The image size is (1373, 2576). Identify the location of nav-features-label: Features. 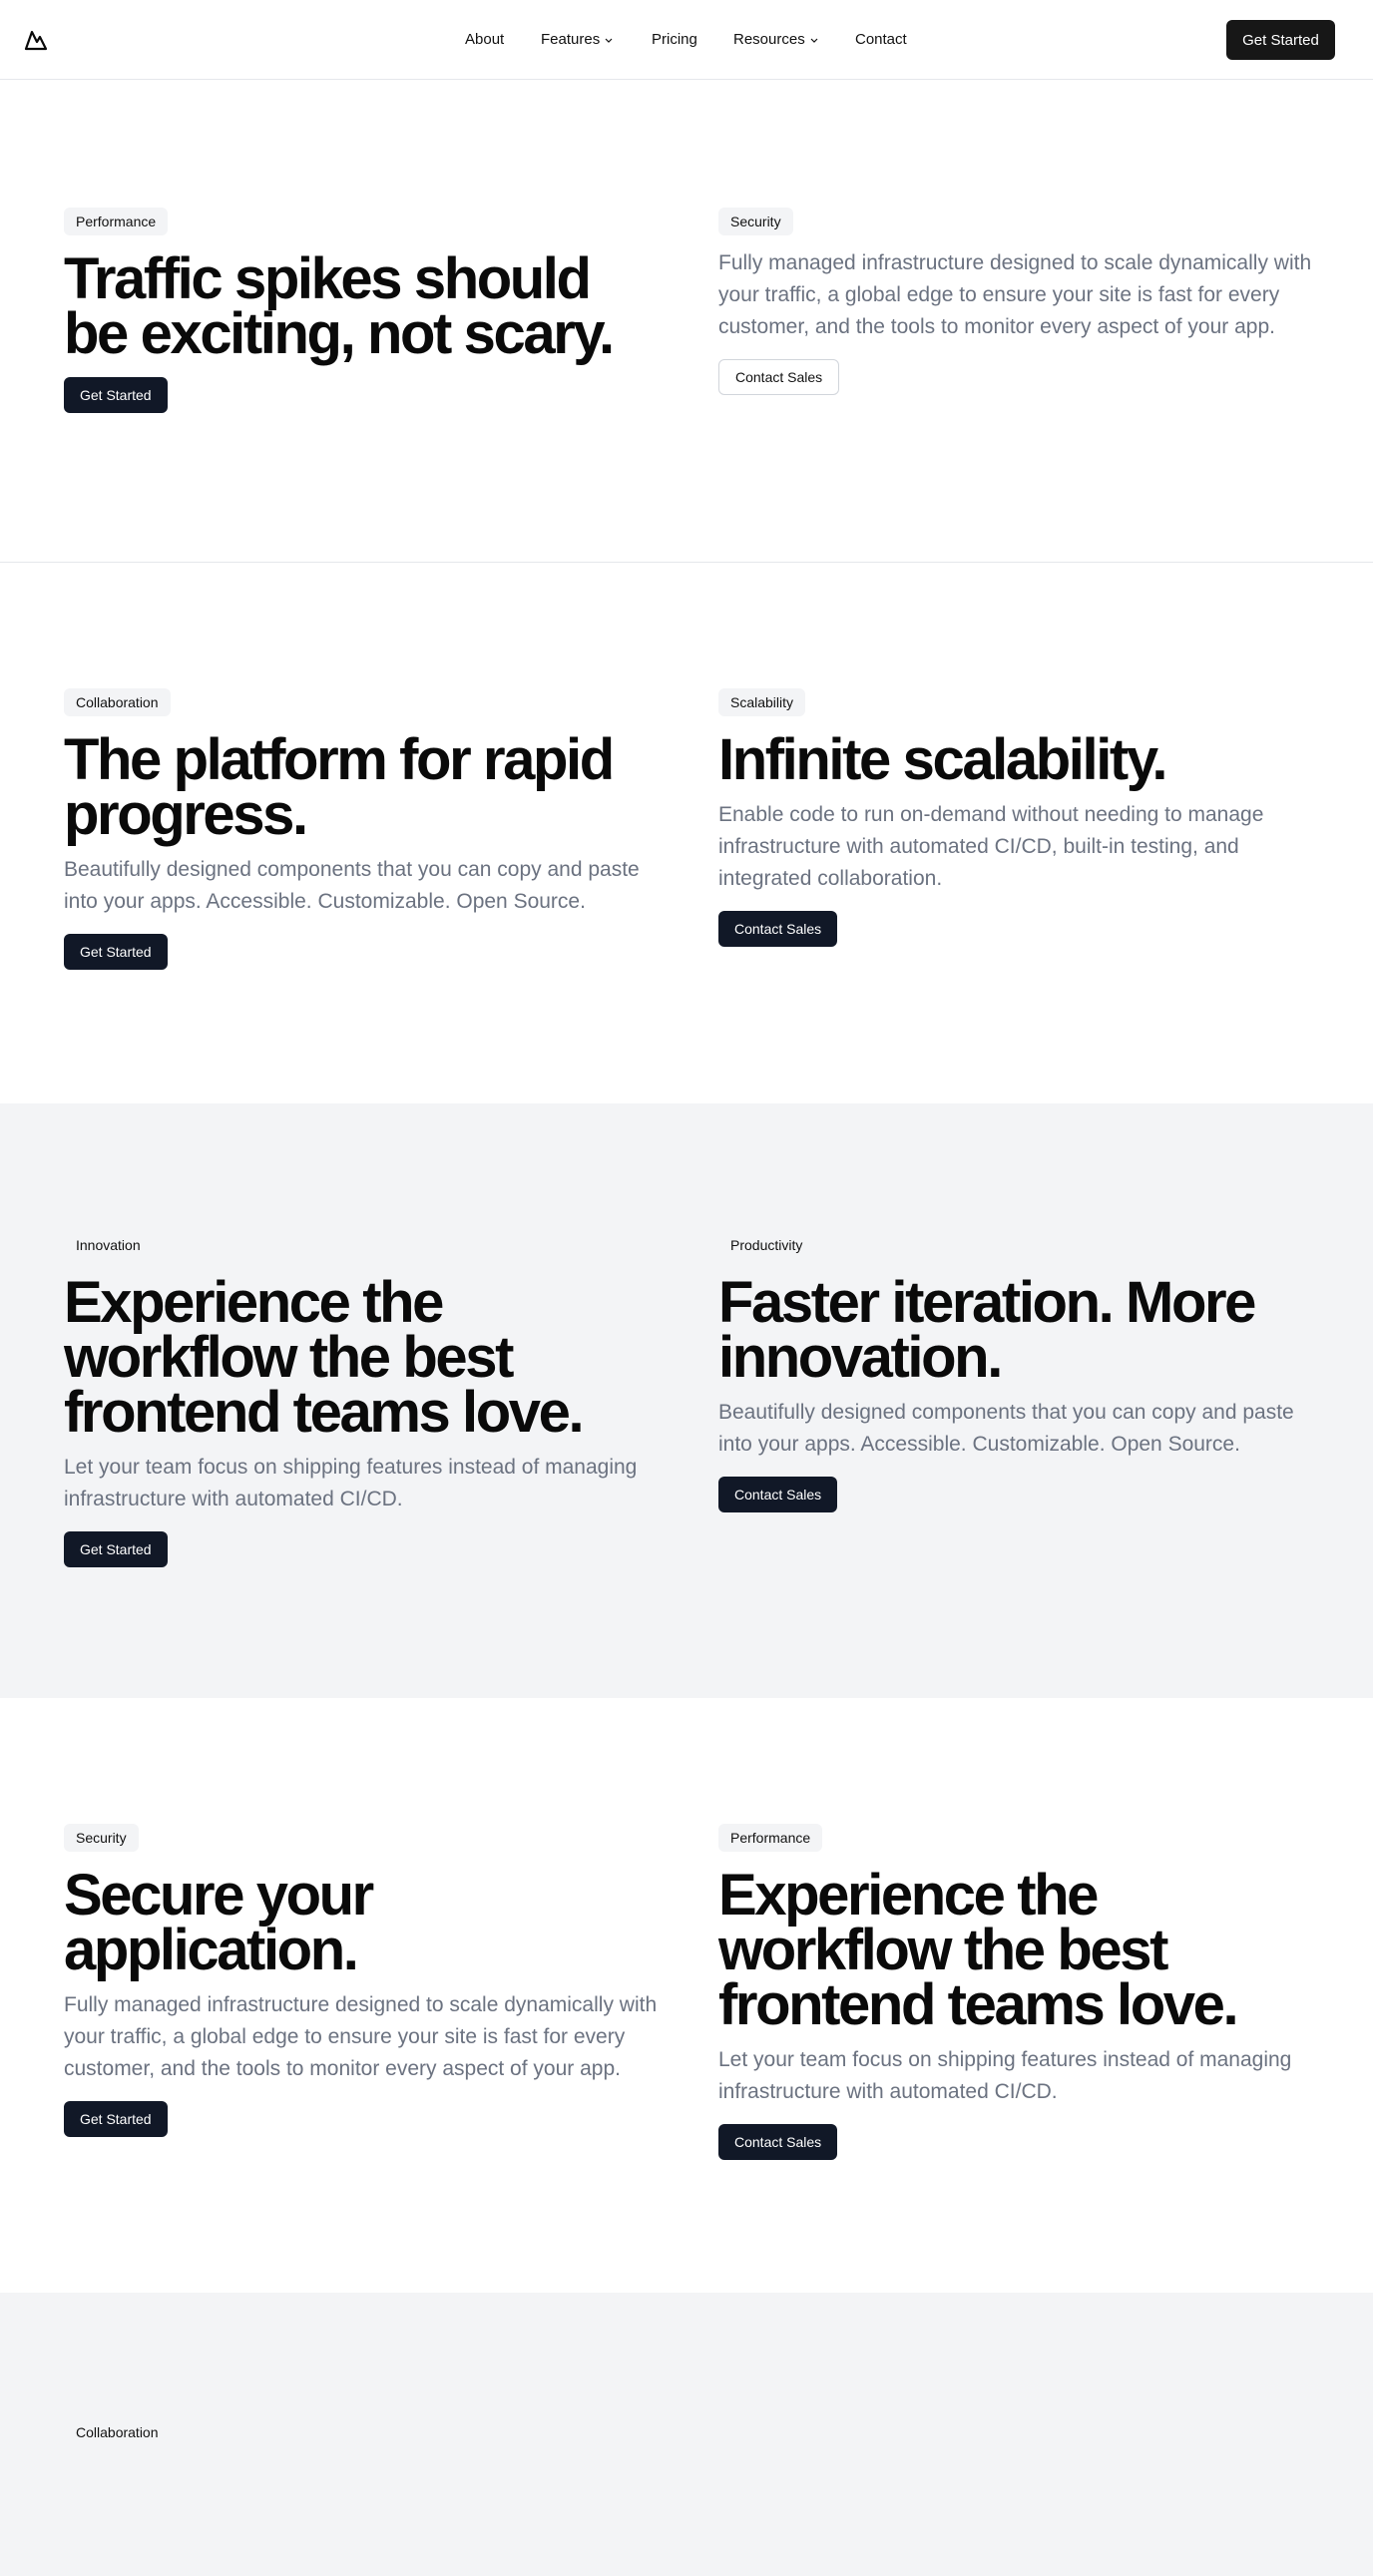
(571, 39).